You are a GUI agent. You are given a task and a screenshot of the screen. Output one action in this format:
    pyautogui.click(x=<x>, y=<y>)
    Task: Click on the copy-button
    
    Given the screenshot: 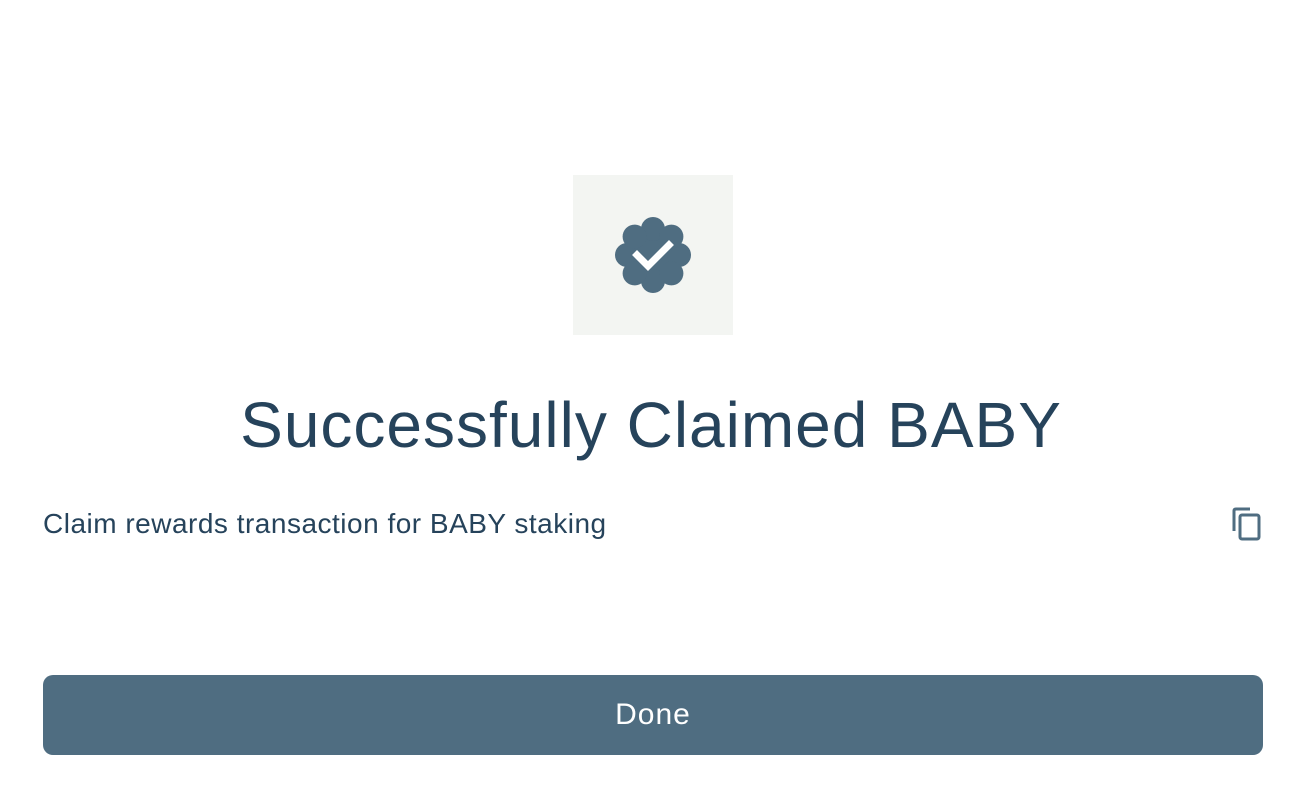 What is the action you would take?
    pyautogui.click(x=1247, y=524)
    